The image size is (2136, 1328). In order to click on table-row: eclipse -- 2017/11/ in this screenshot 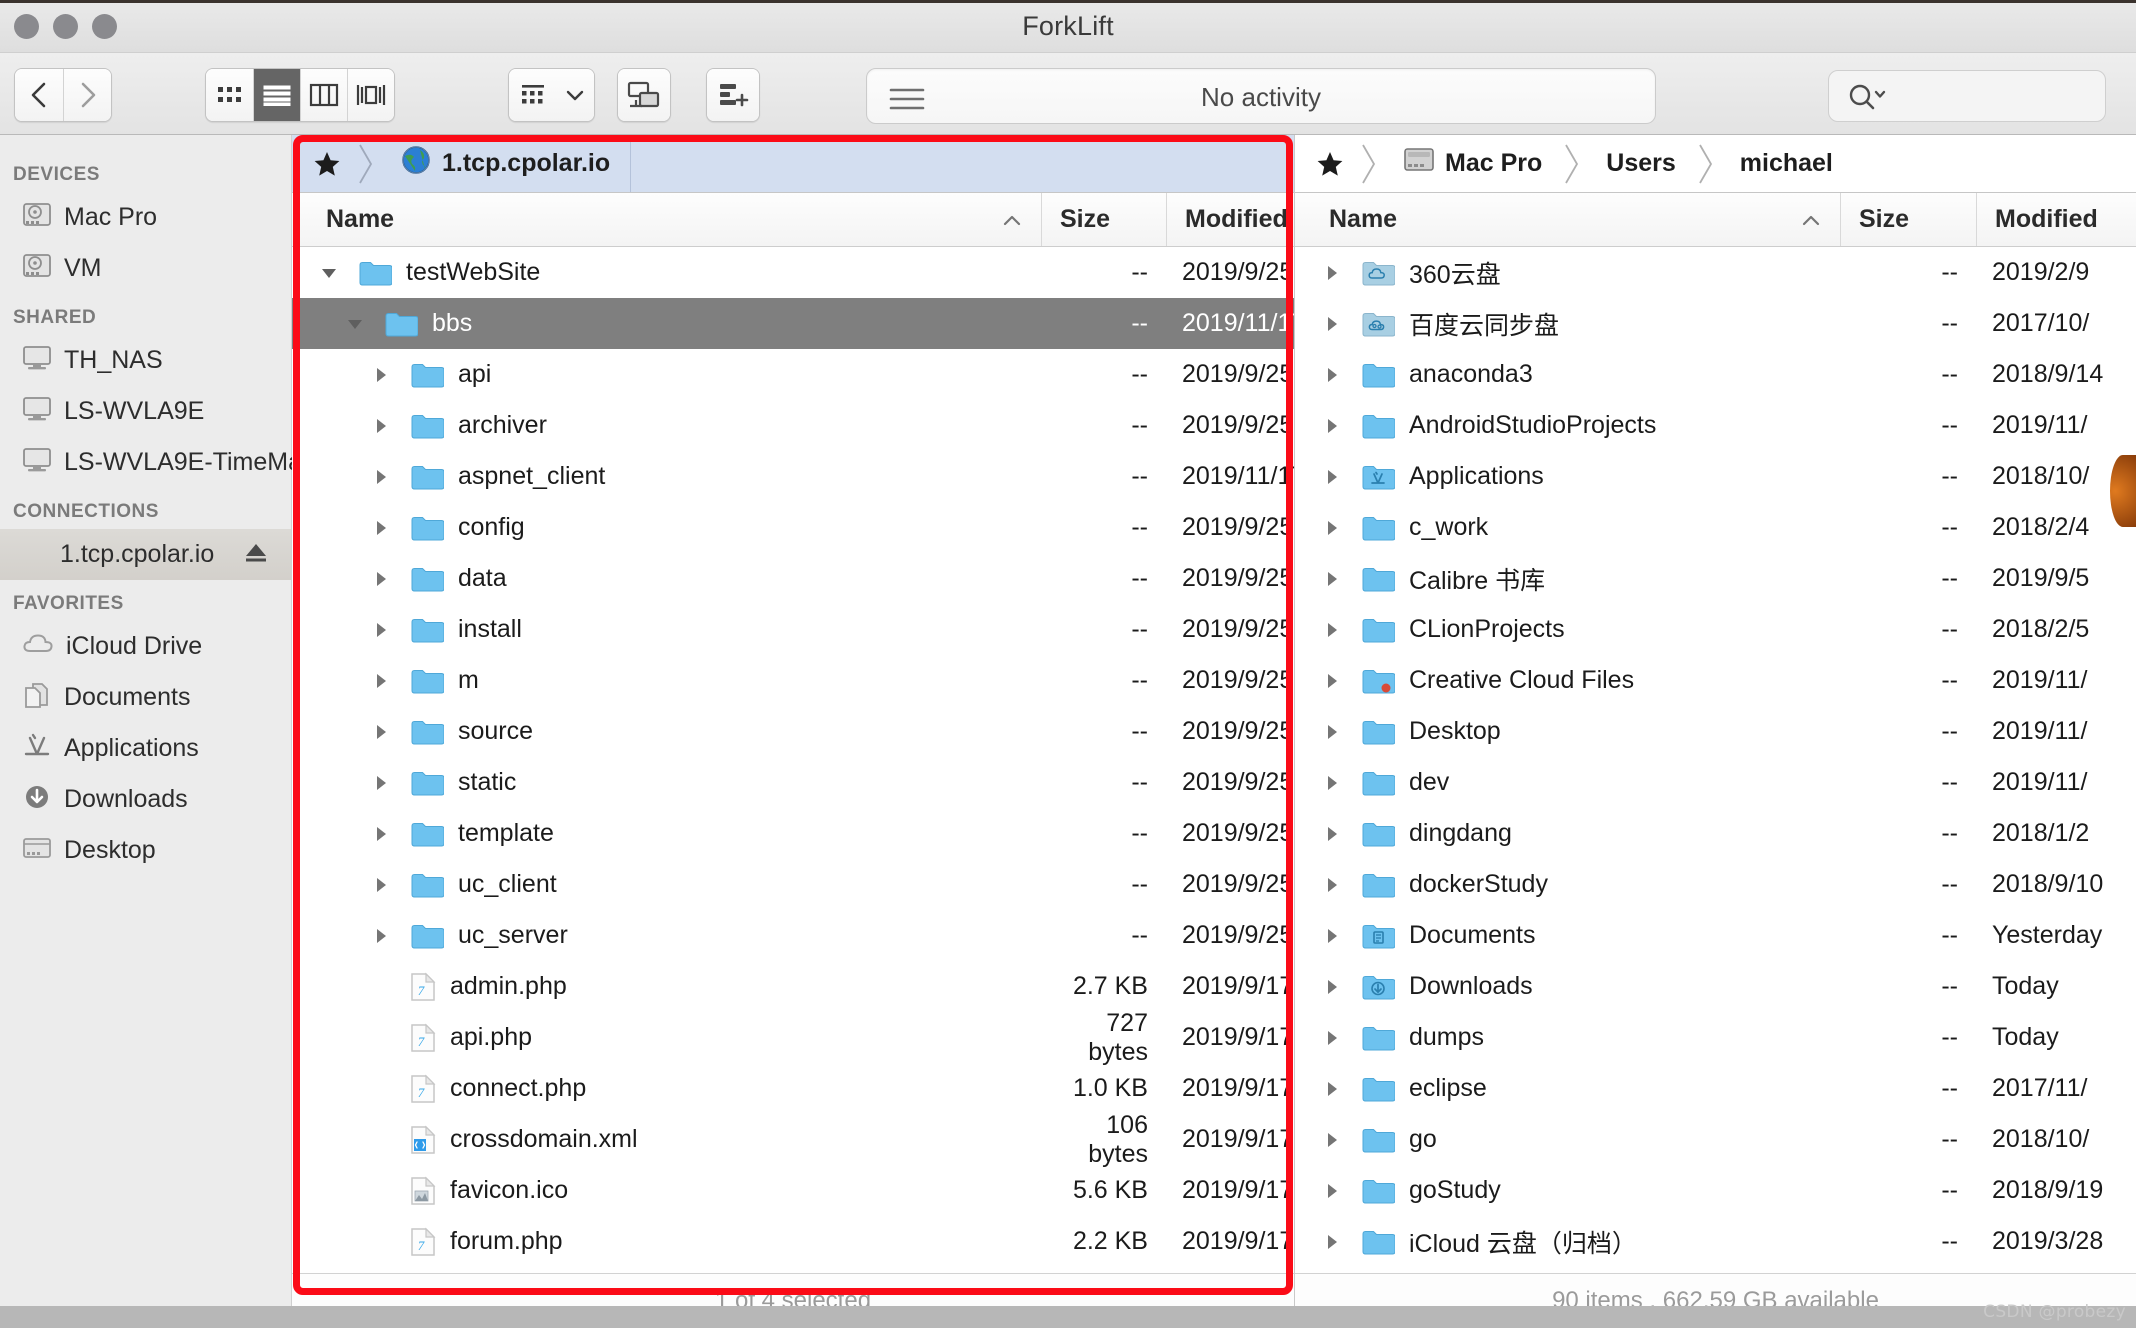, I will do `click(1715, 1088)`.